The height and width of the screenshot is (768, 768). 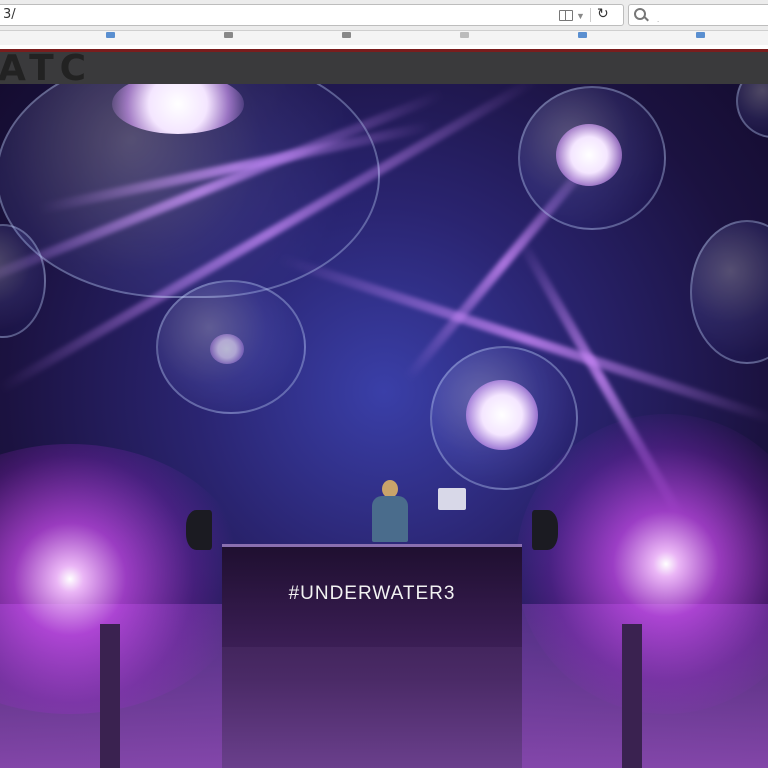 What do you see at coordinates (312, 15) in the screenshot?
I see `address-bar: 3/ ▼ ↻` at bounding box center [312, 15].